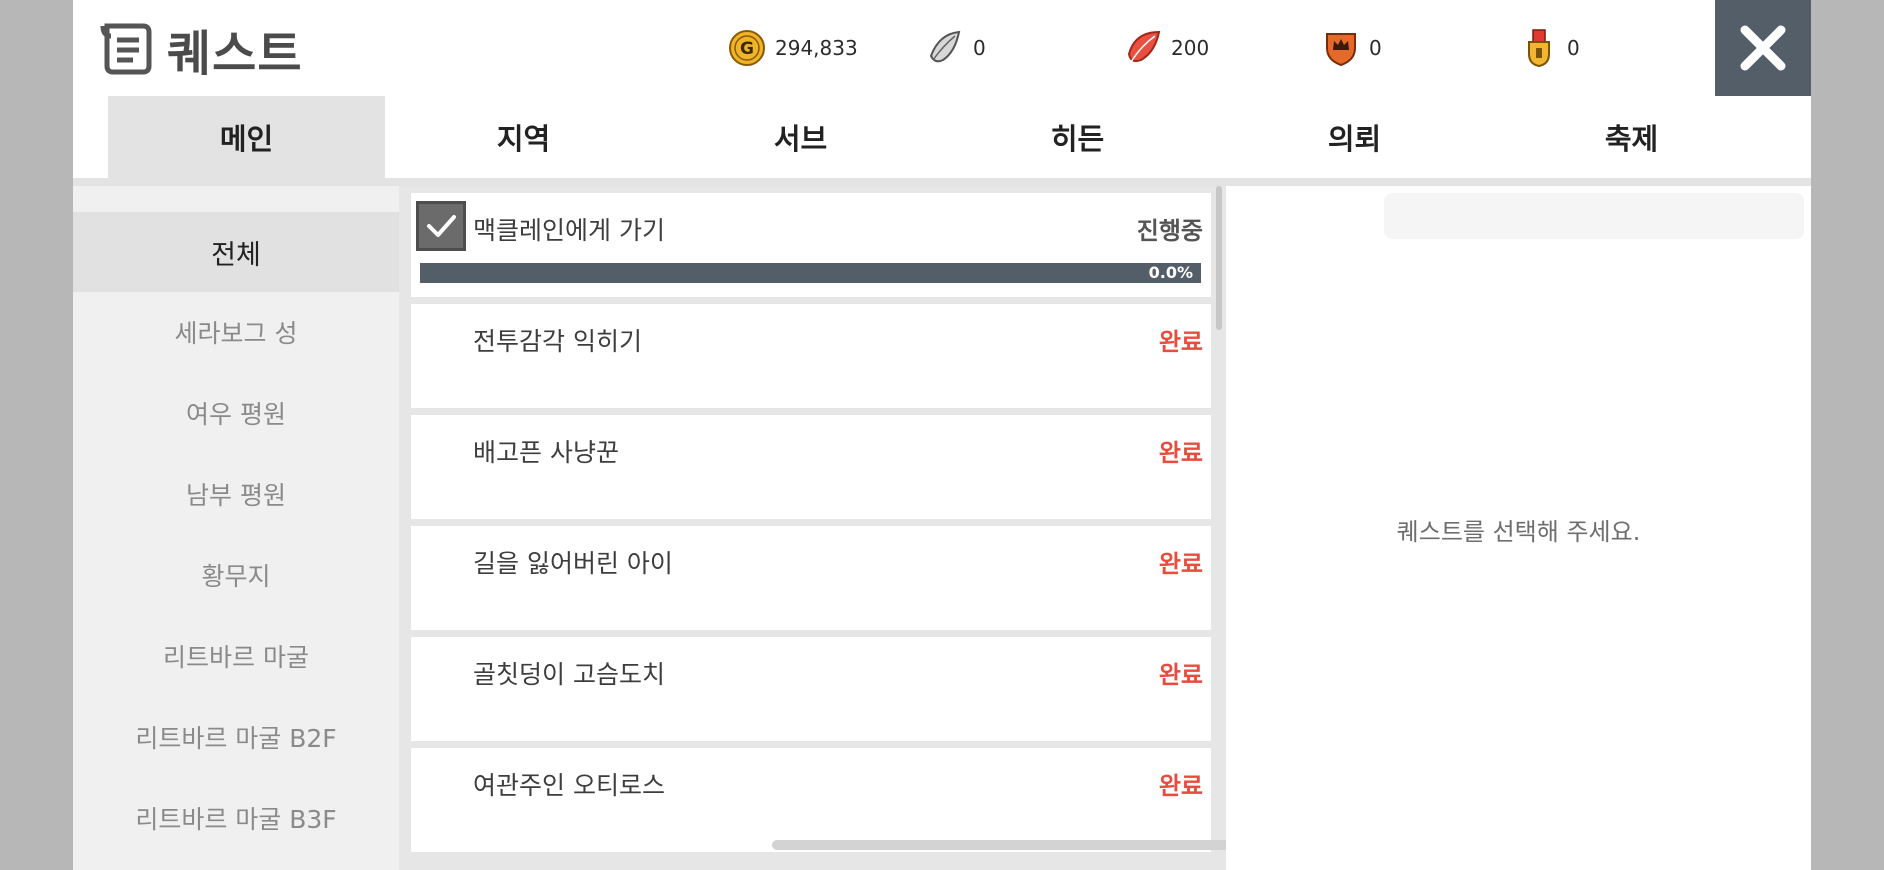  Describe the element at coordinates (1014, 845) in the screenshot. I see `horizontal-scrollbar` at that location.